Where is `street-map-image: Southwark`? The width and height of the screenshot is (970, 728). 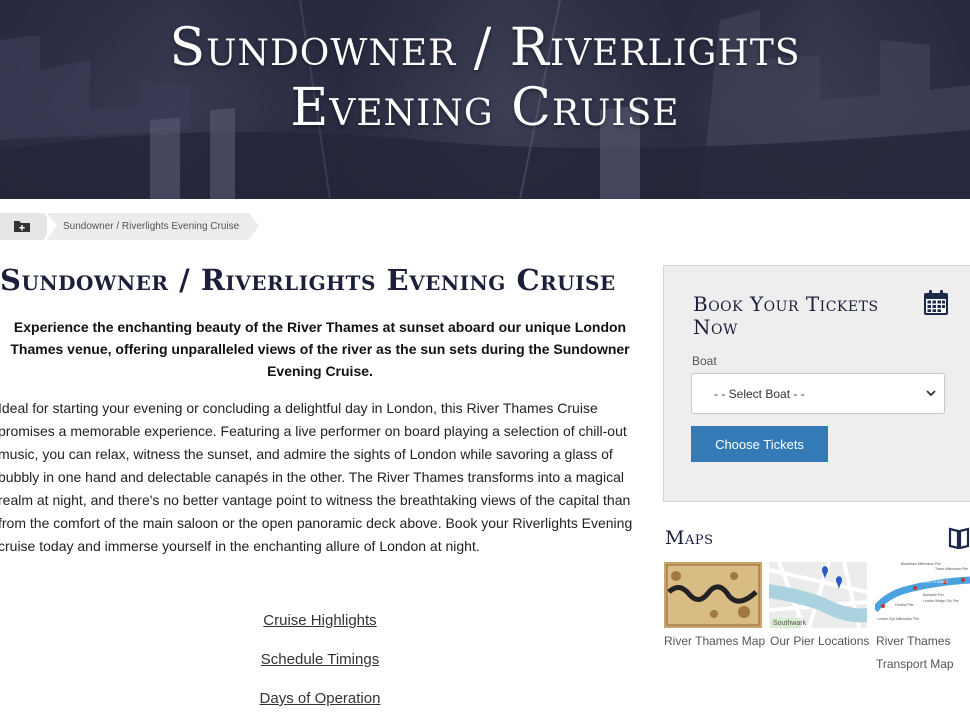 street-map-image: Southwark is located at coordinates (818, 595).